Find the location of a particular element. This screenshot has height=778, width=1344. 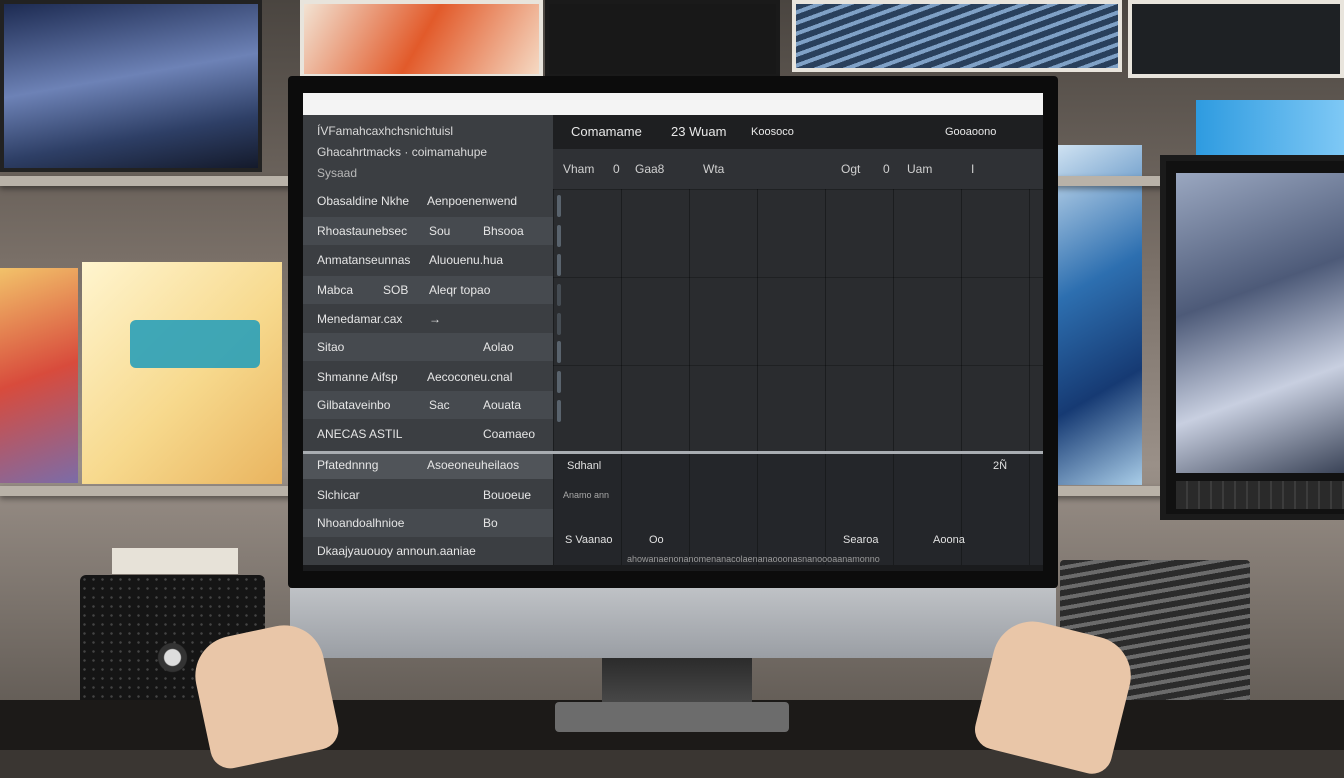

column-header-row: Vham 0 Gaa8 Wta Ogt 0 Uam I is located at coordinates (798, 169).